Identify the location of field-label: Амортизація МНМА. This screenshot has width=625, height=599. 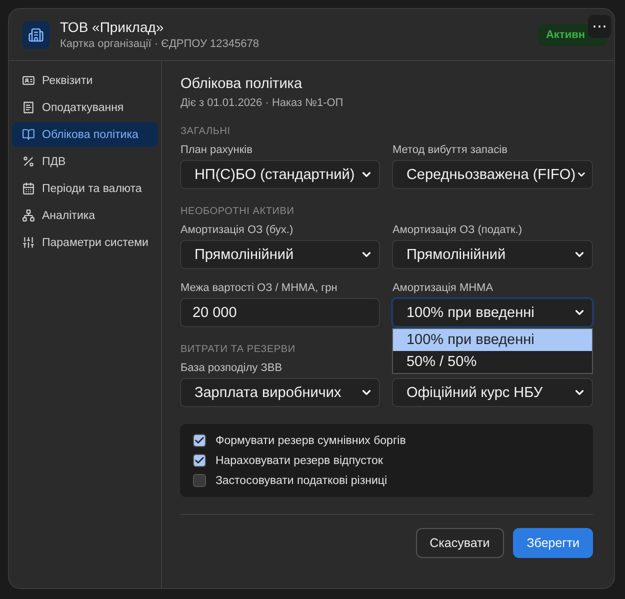
(443, 288).